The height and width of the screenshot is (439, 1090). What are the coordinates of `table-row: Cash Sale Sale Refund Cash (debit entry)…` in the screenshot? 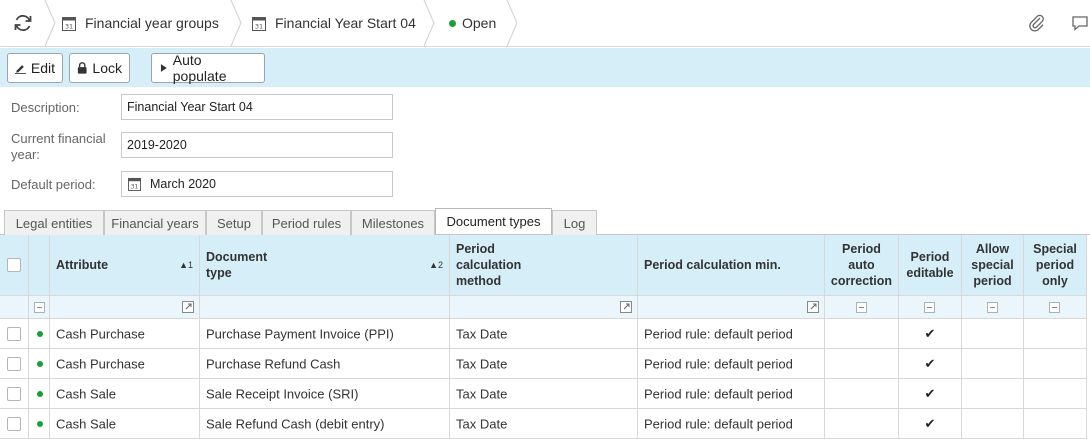 It's located at (545, 424).